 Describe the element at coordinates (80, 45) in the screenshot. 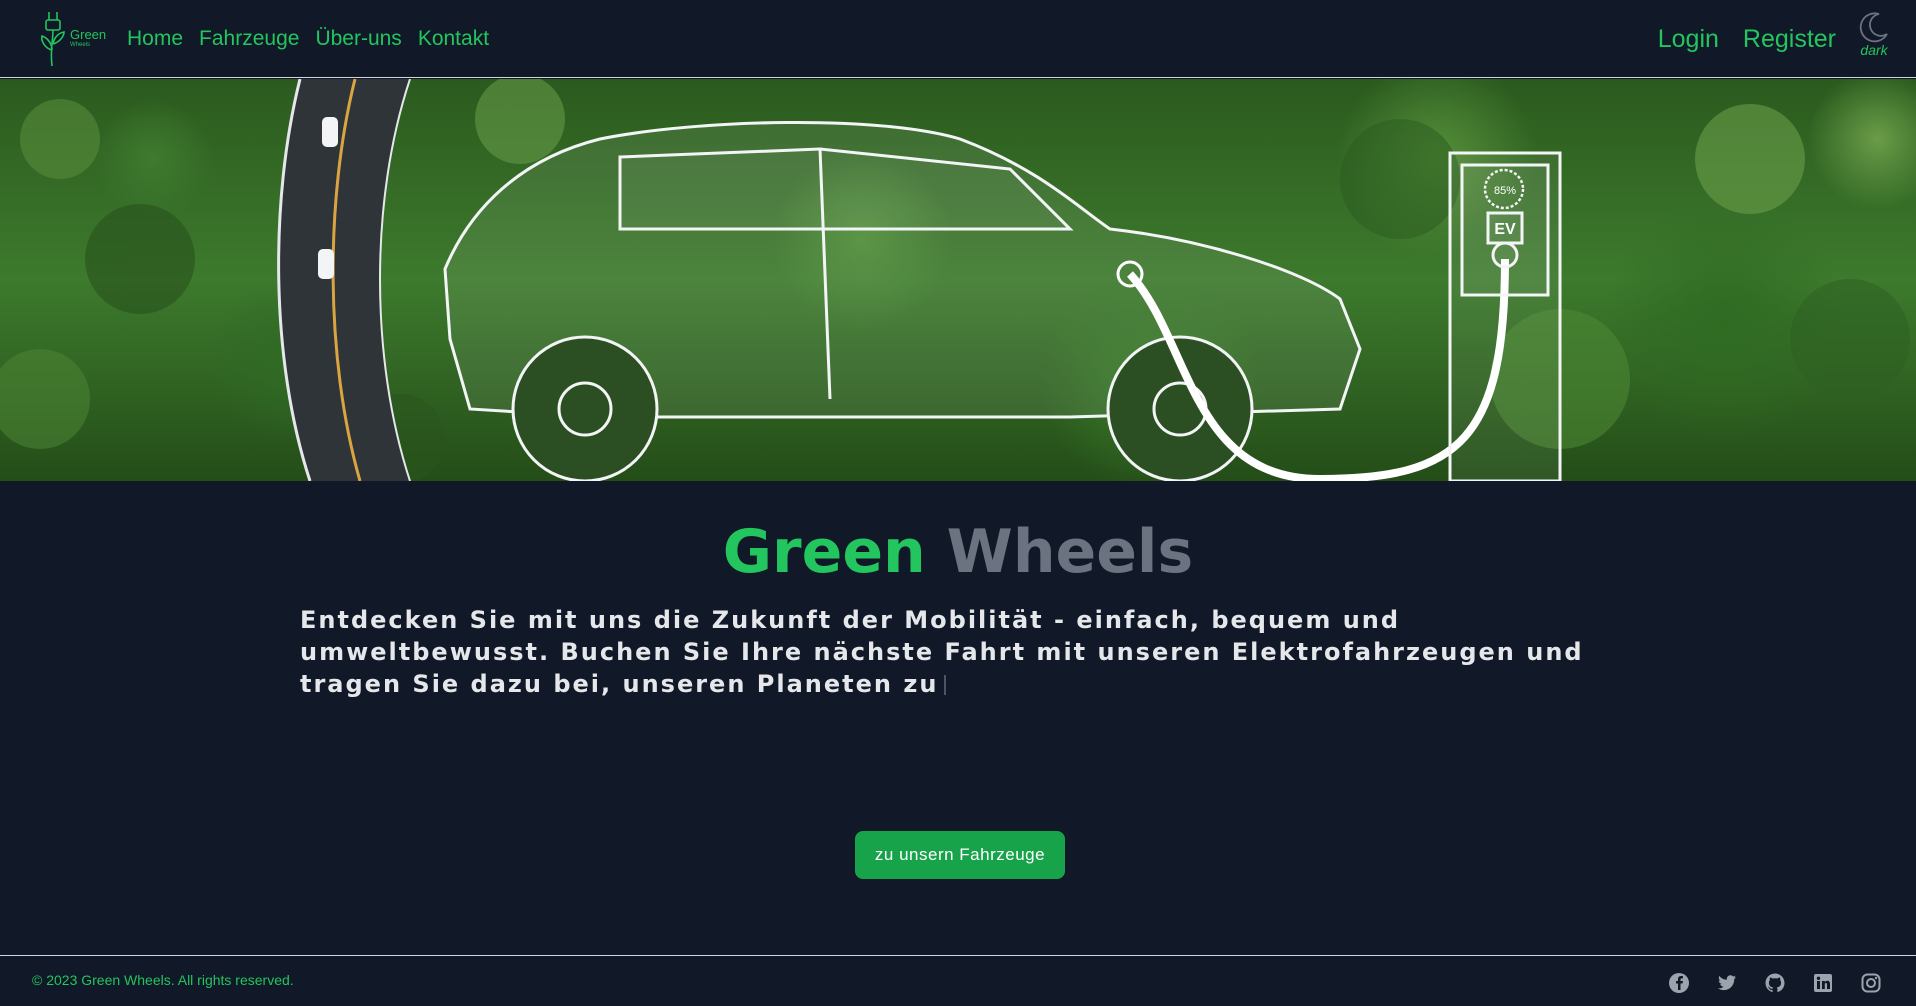

I see `brand-sub: Wheels` at that location.